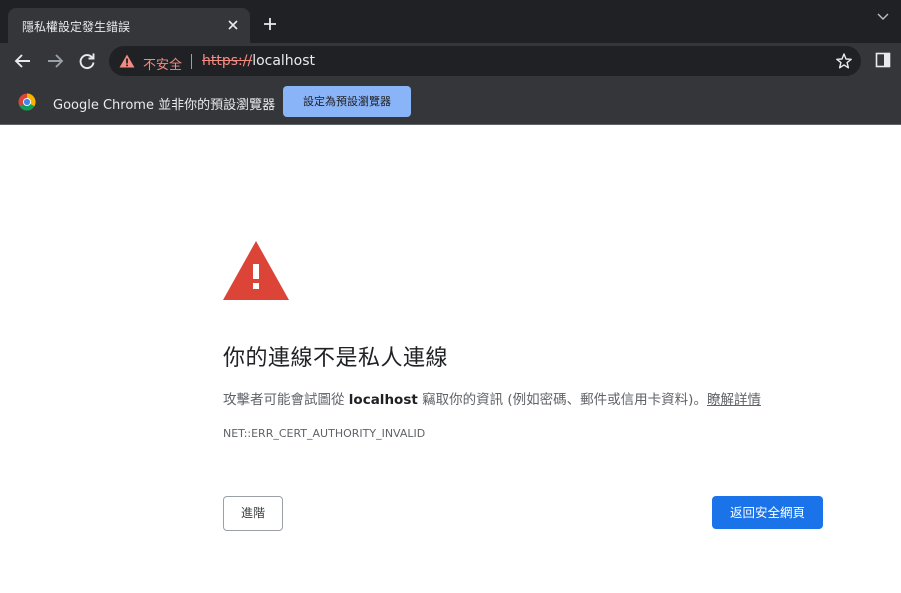  What do you see at coordinates (253, 513) in the screenshot?
I see `advanced-button: 進階` at bounding box center [253, 513].